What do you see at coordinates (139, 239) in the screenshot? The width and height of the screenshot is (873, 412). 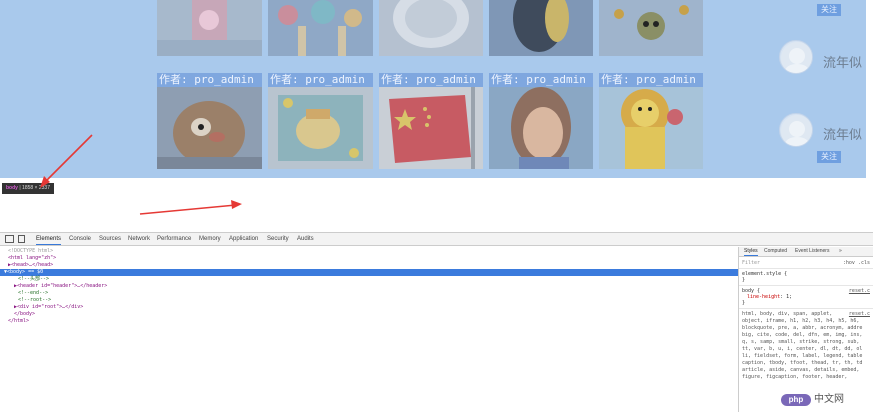 I see `tab-network: Network` at bounding box center [139, 239].